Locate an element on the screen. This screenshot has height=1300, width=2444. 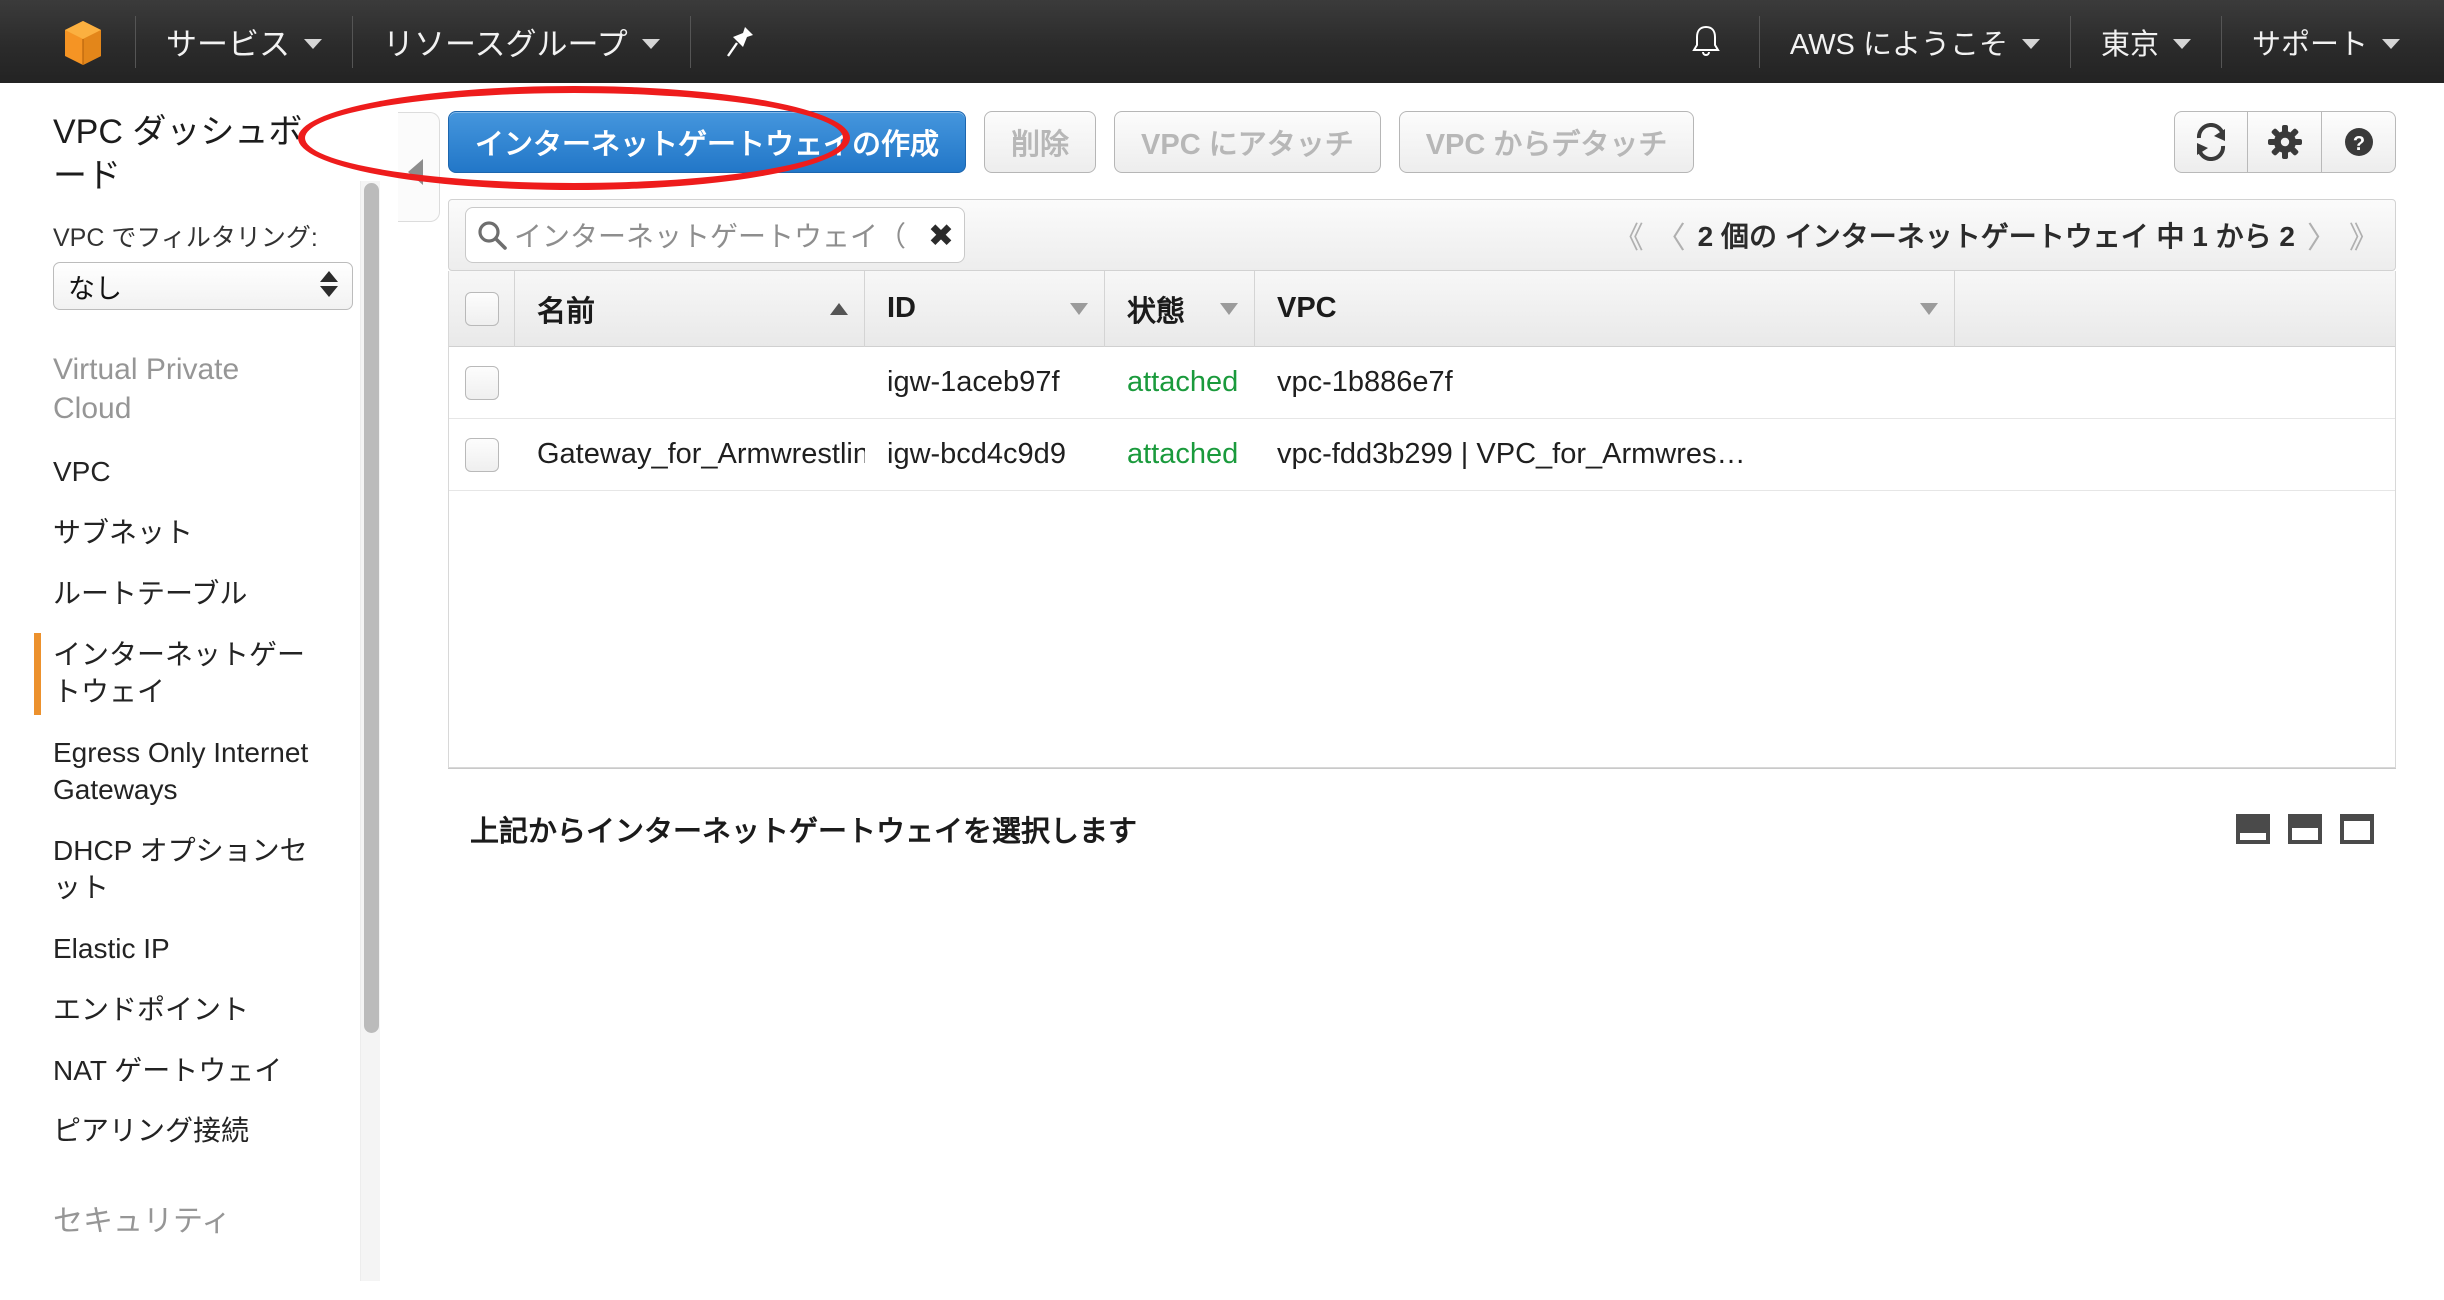
table-row: igw-1aceb97f attached vpc-1b886e7f is located at coordinates (1422, 383).